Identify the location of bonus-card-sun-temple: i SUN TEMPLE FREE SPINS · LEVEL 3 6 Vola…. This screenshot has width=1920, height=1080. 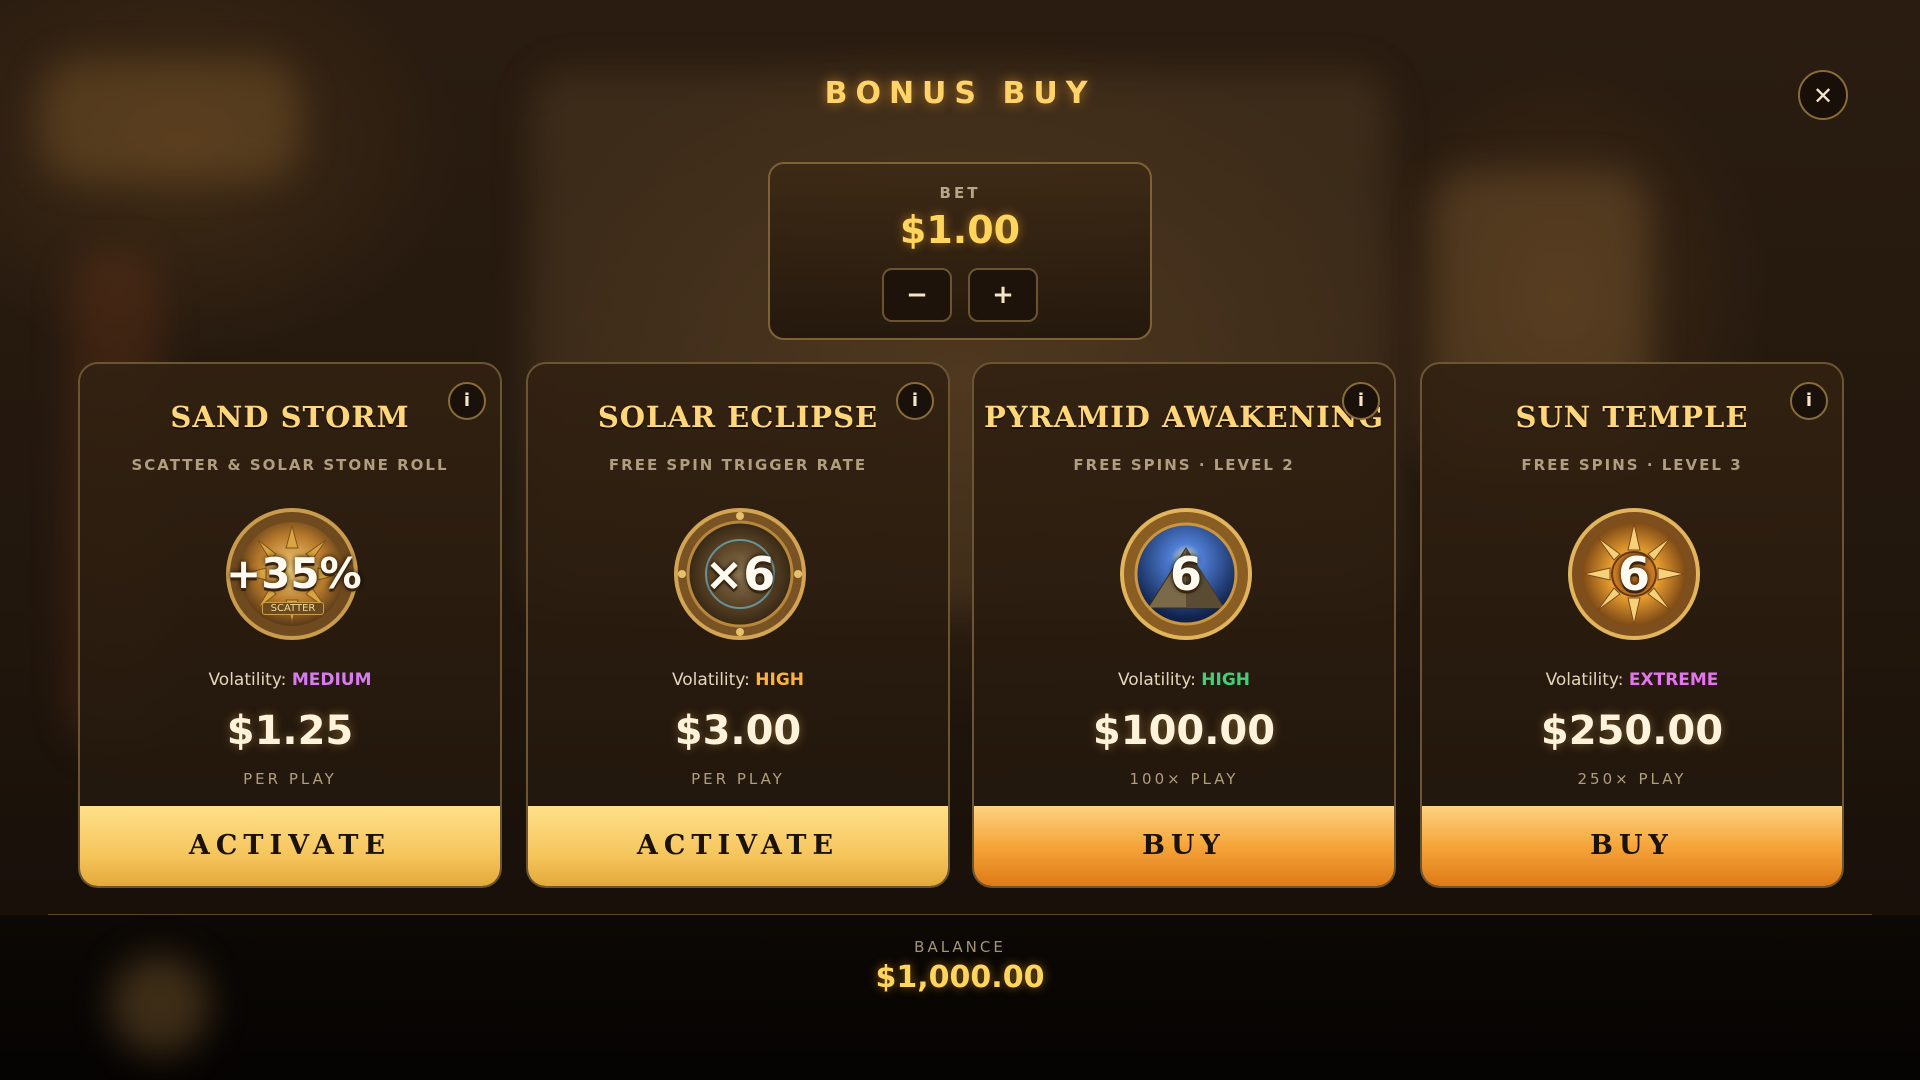
(1632, 625).